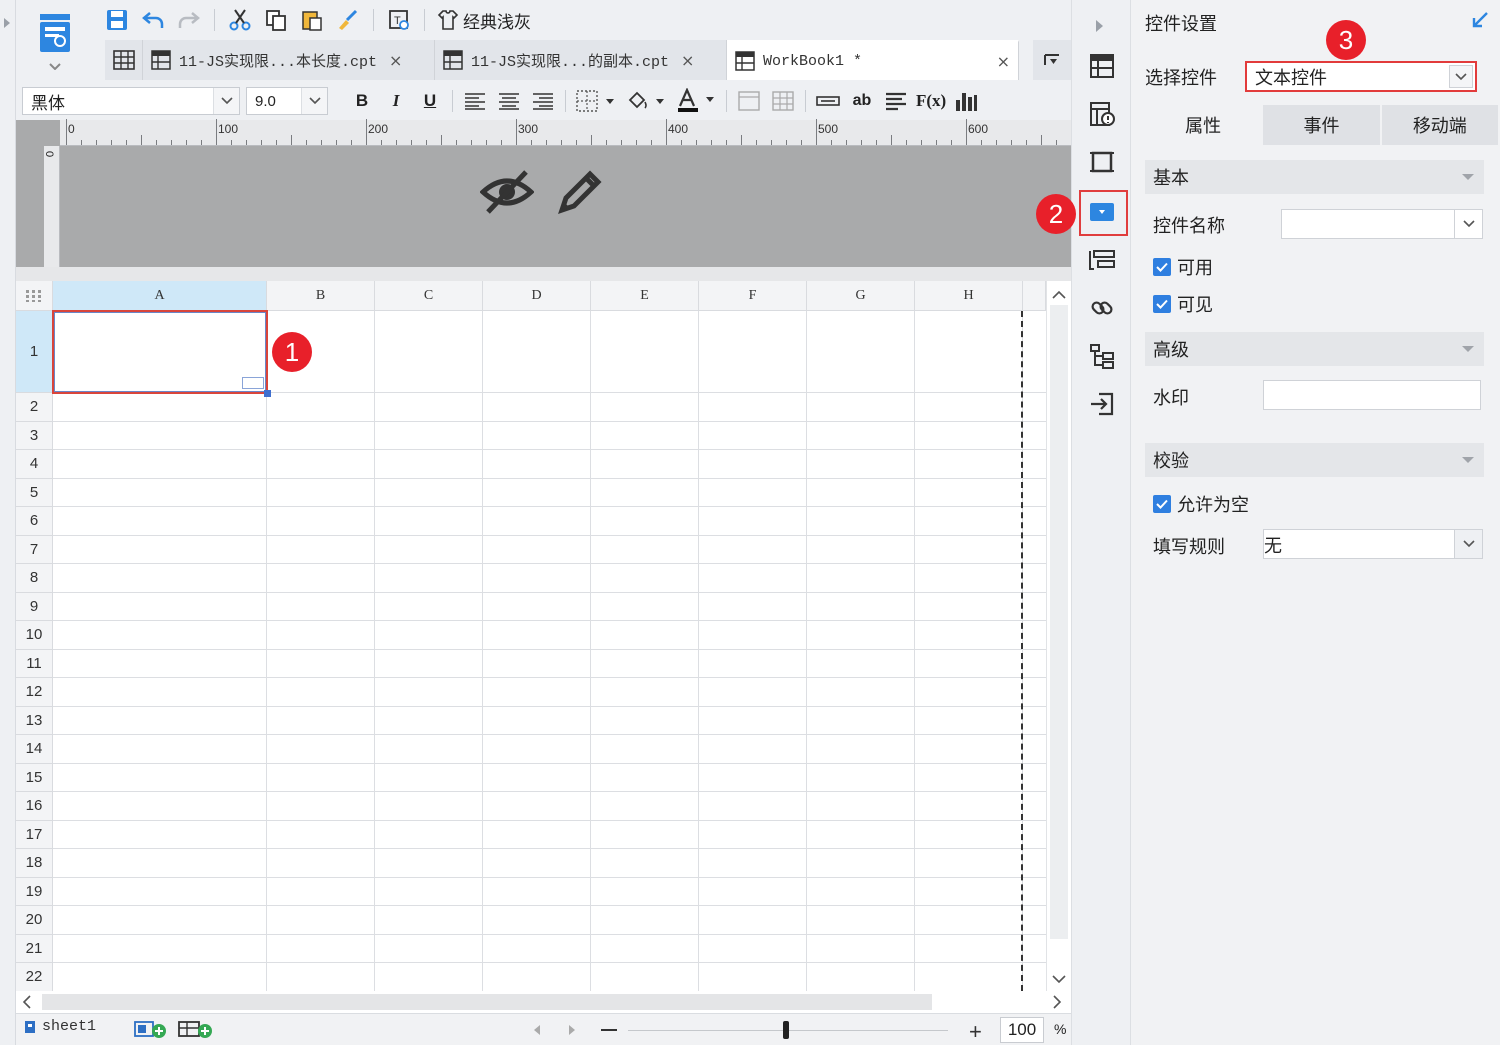 The height and width of the screenshot is (1045, 1500). I want to click on tab-overflow-icon, so click(1052, 60).